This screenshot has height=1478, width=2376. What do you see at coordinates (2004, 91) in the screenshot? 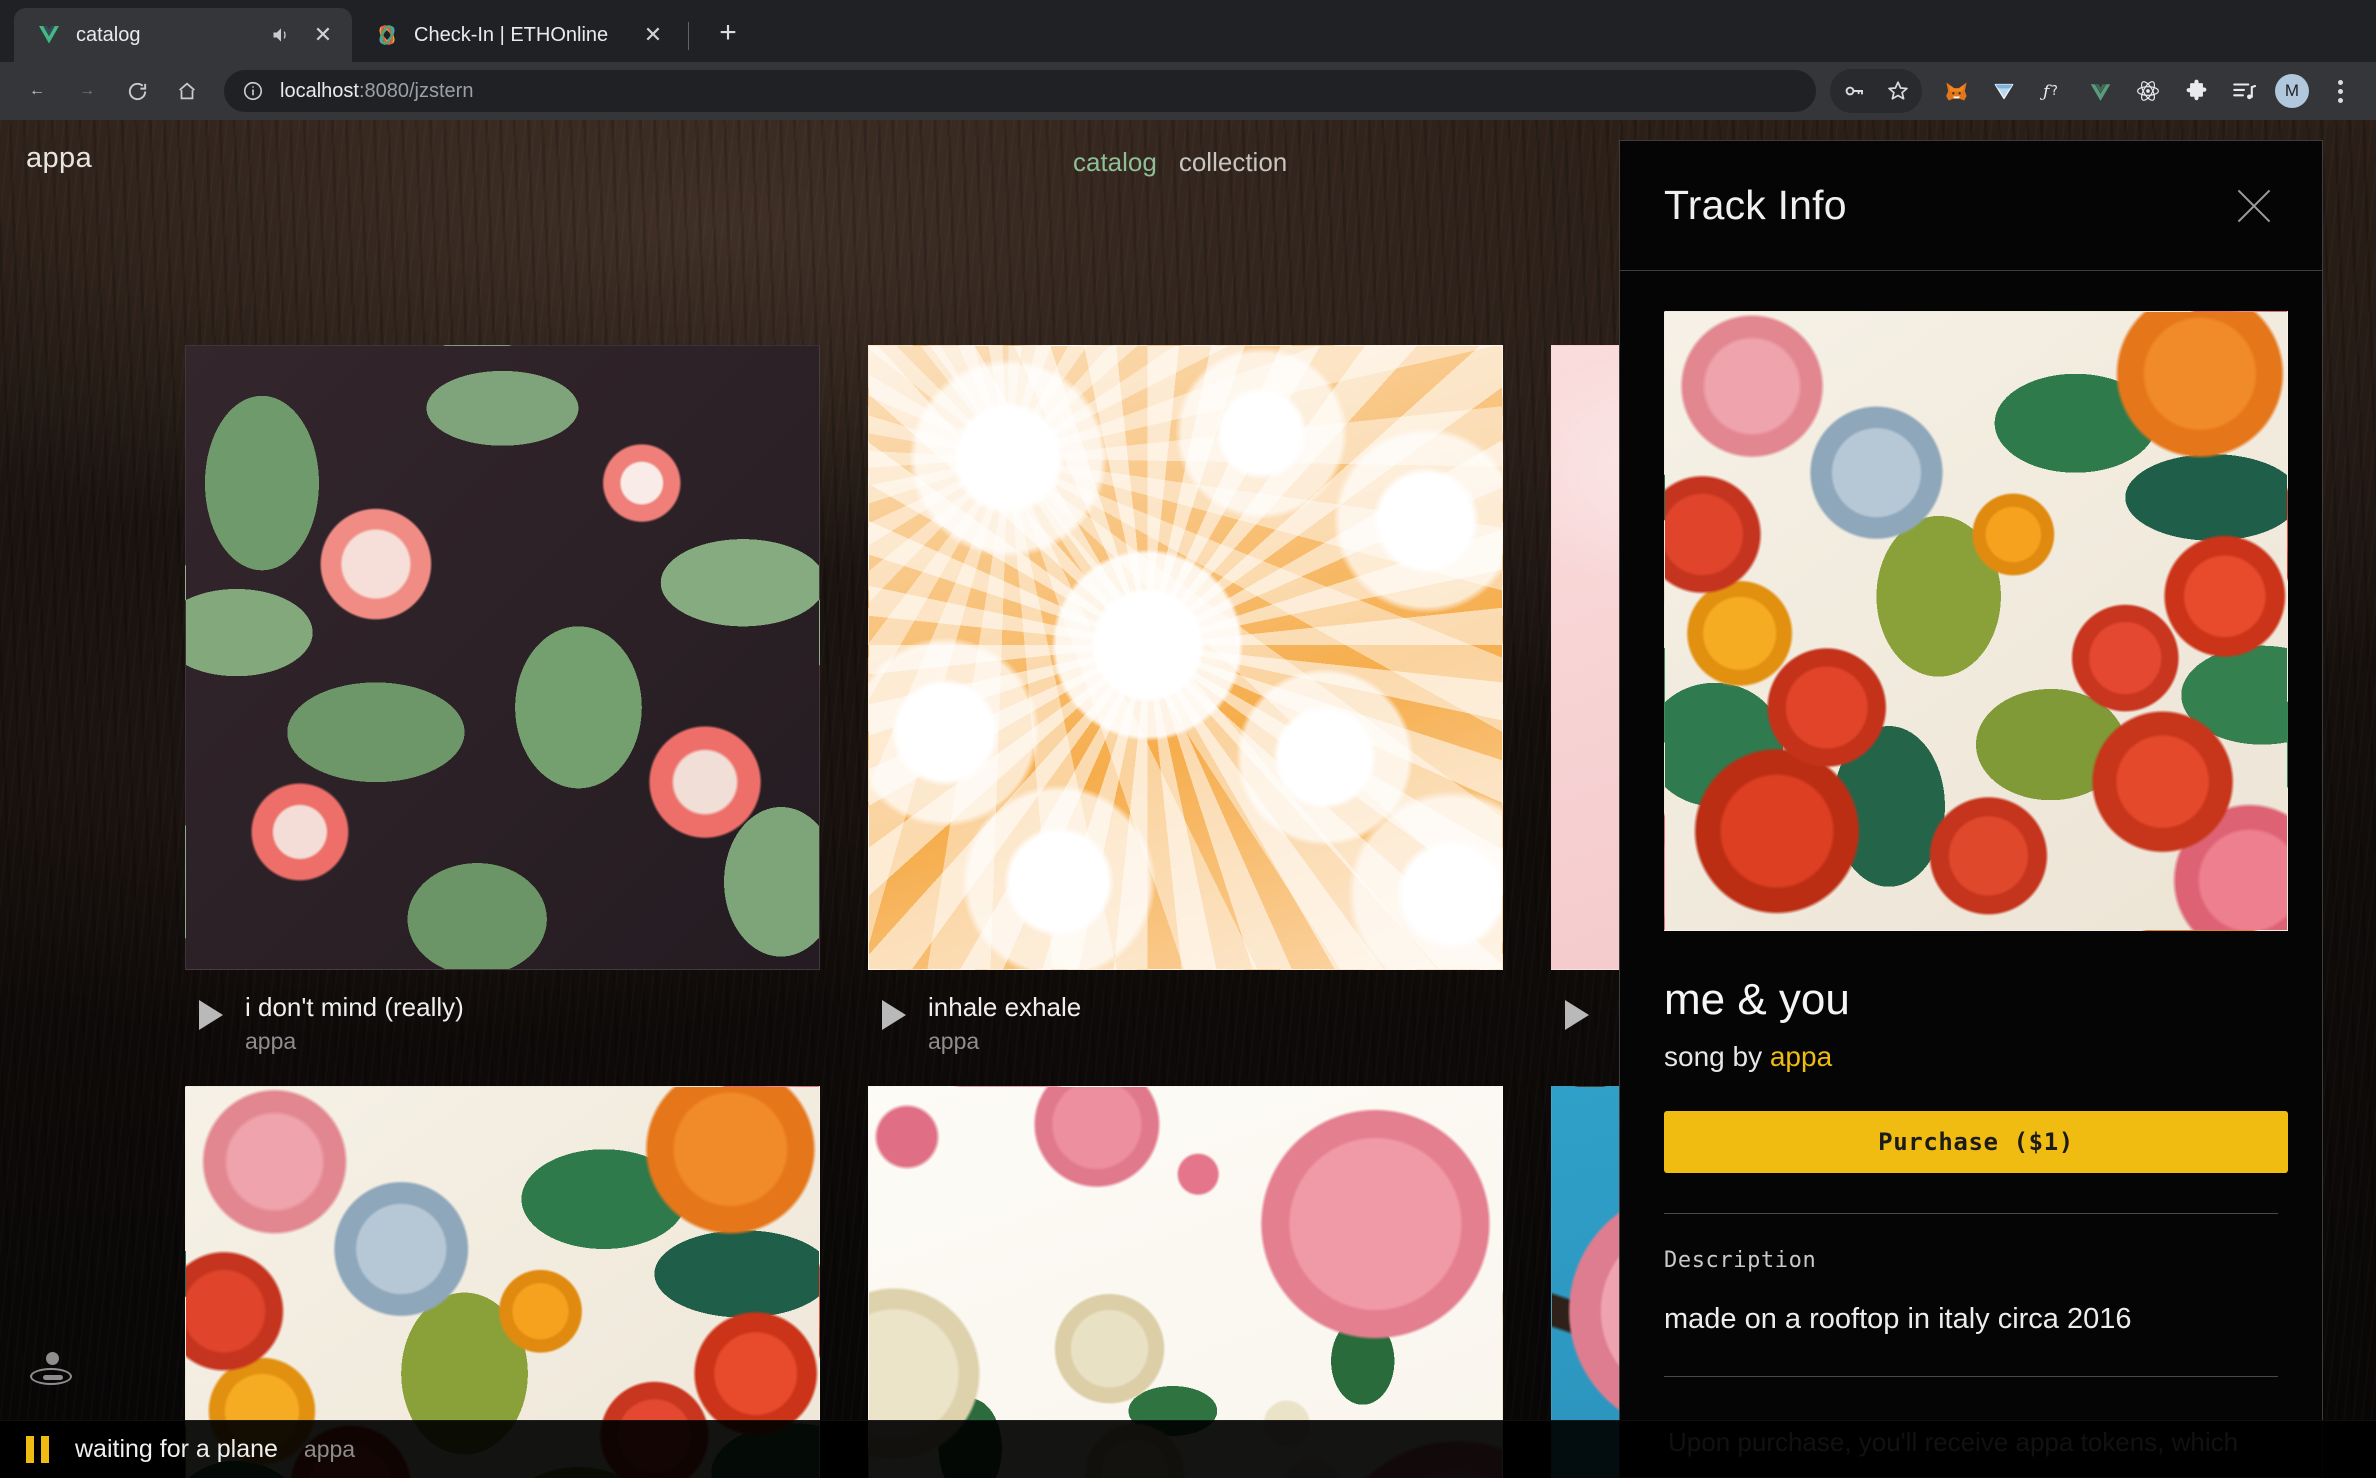
I see `rainbow-wallet-icon` at bounding box center [2004, 91].